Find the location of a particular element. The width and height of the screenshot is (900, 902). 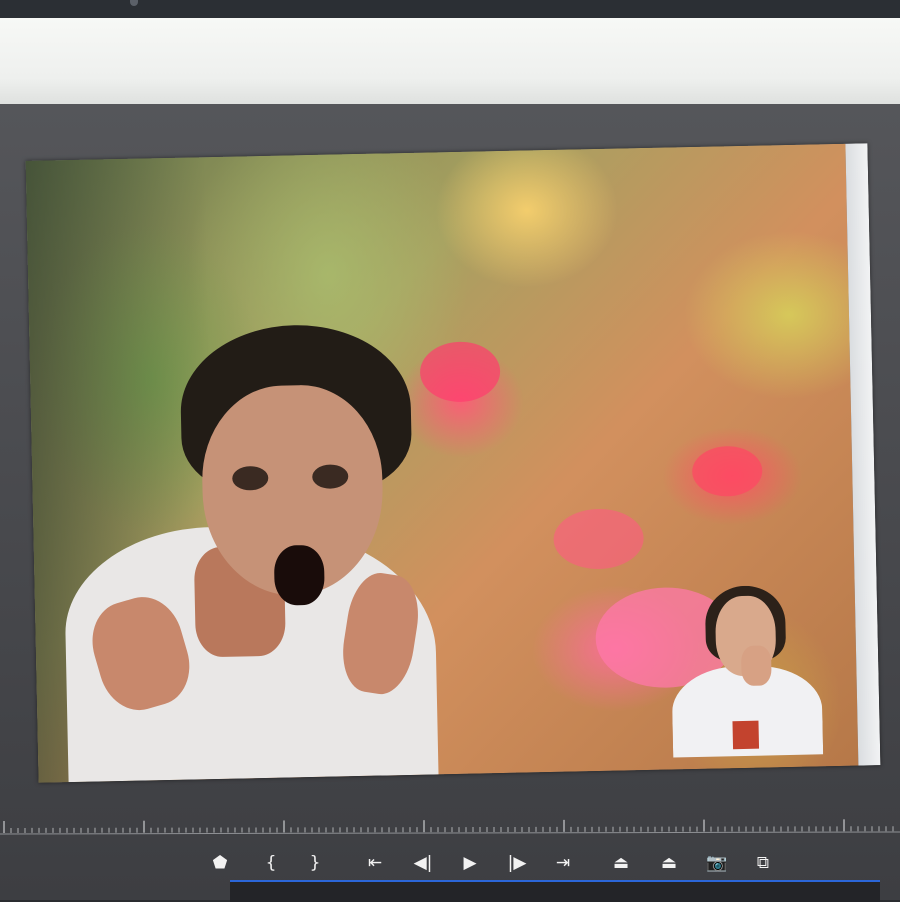

play-button: ▶ is located at coordinates (470, 863).